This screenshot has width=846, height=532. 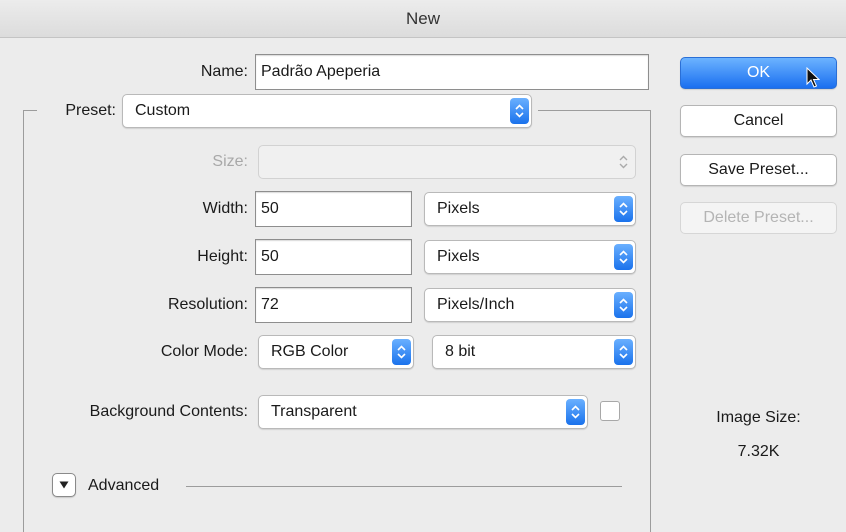 What do you see at coordinates (530, 257) in the screenshot?
I see `height-unit-select: Pixels` at bounding box center [530, 257].